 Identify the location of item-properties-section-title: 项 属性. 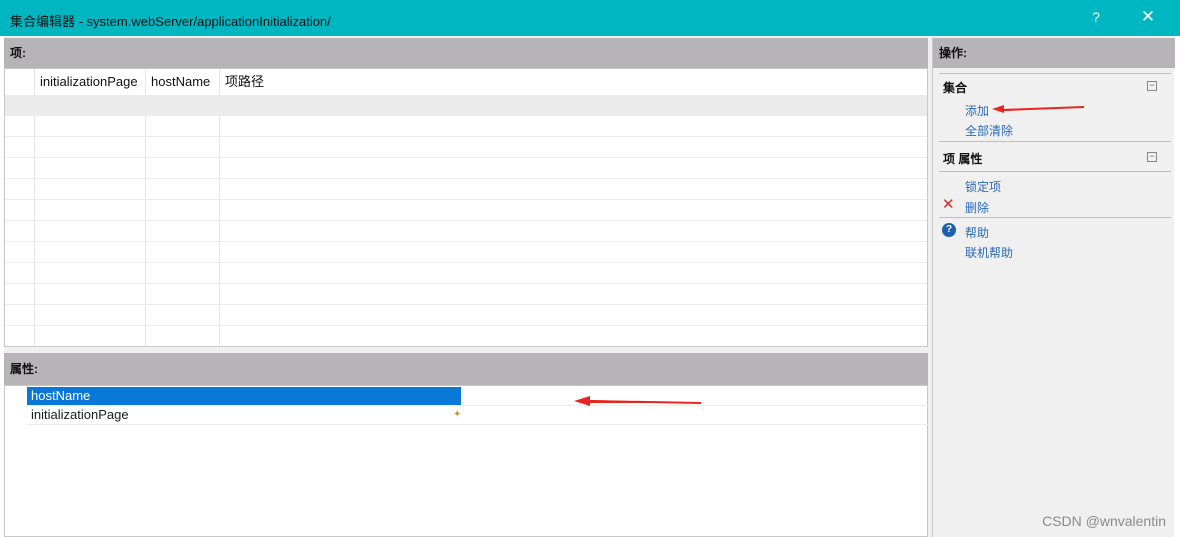
(963, 159).